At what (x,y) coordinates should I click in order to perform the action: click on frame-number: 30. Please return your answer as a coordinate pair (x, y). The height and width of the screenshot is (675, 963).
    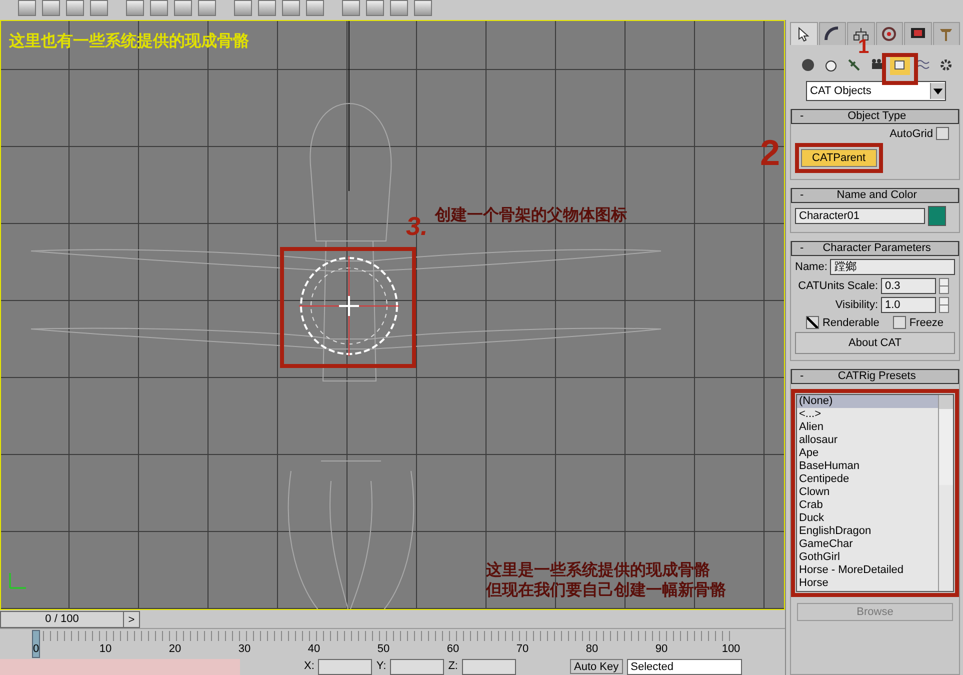
    Looking at the image, I should click on (244, 649).